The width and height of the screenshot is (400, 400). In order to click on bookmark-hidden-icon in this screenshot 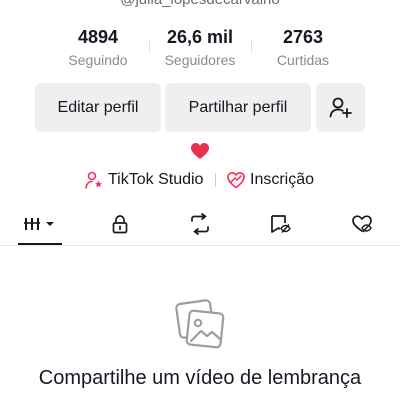, I will do `click(281, 224)`.